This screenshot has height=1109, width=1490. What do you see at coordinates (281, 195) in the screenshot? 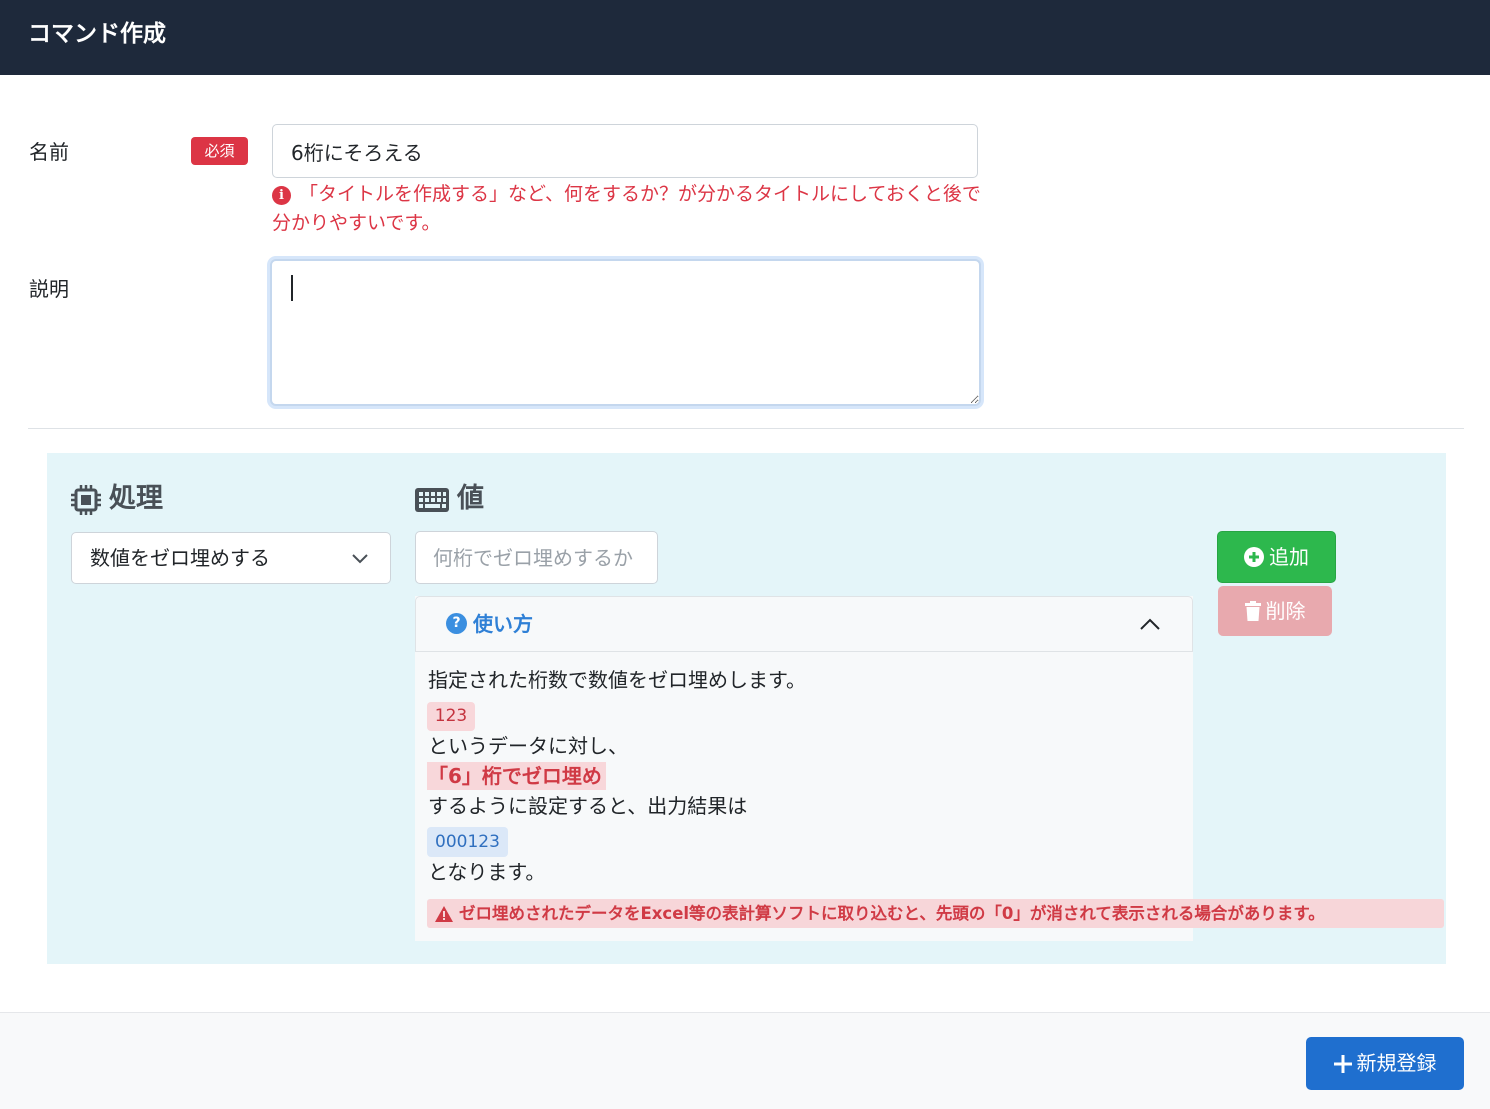
I see `info-icon: i` at bounding box center [281, 195].